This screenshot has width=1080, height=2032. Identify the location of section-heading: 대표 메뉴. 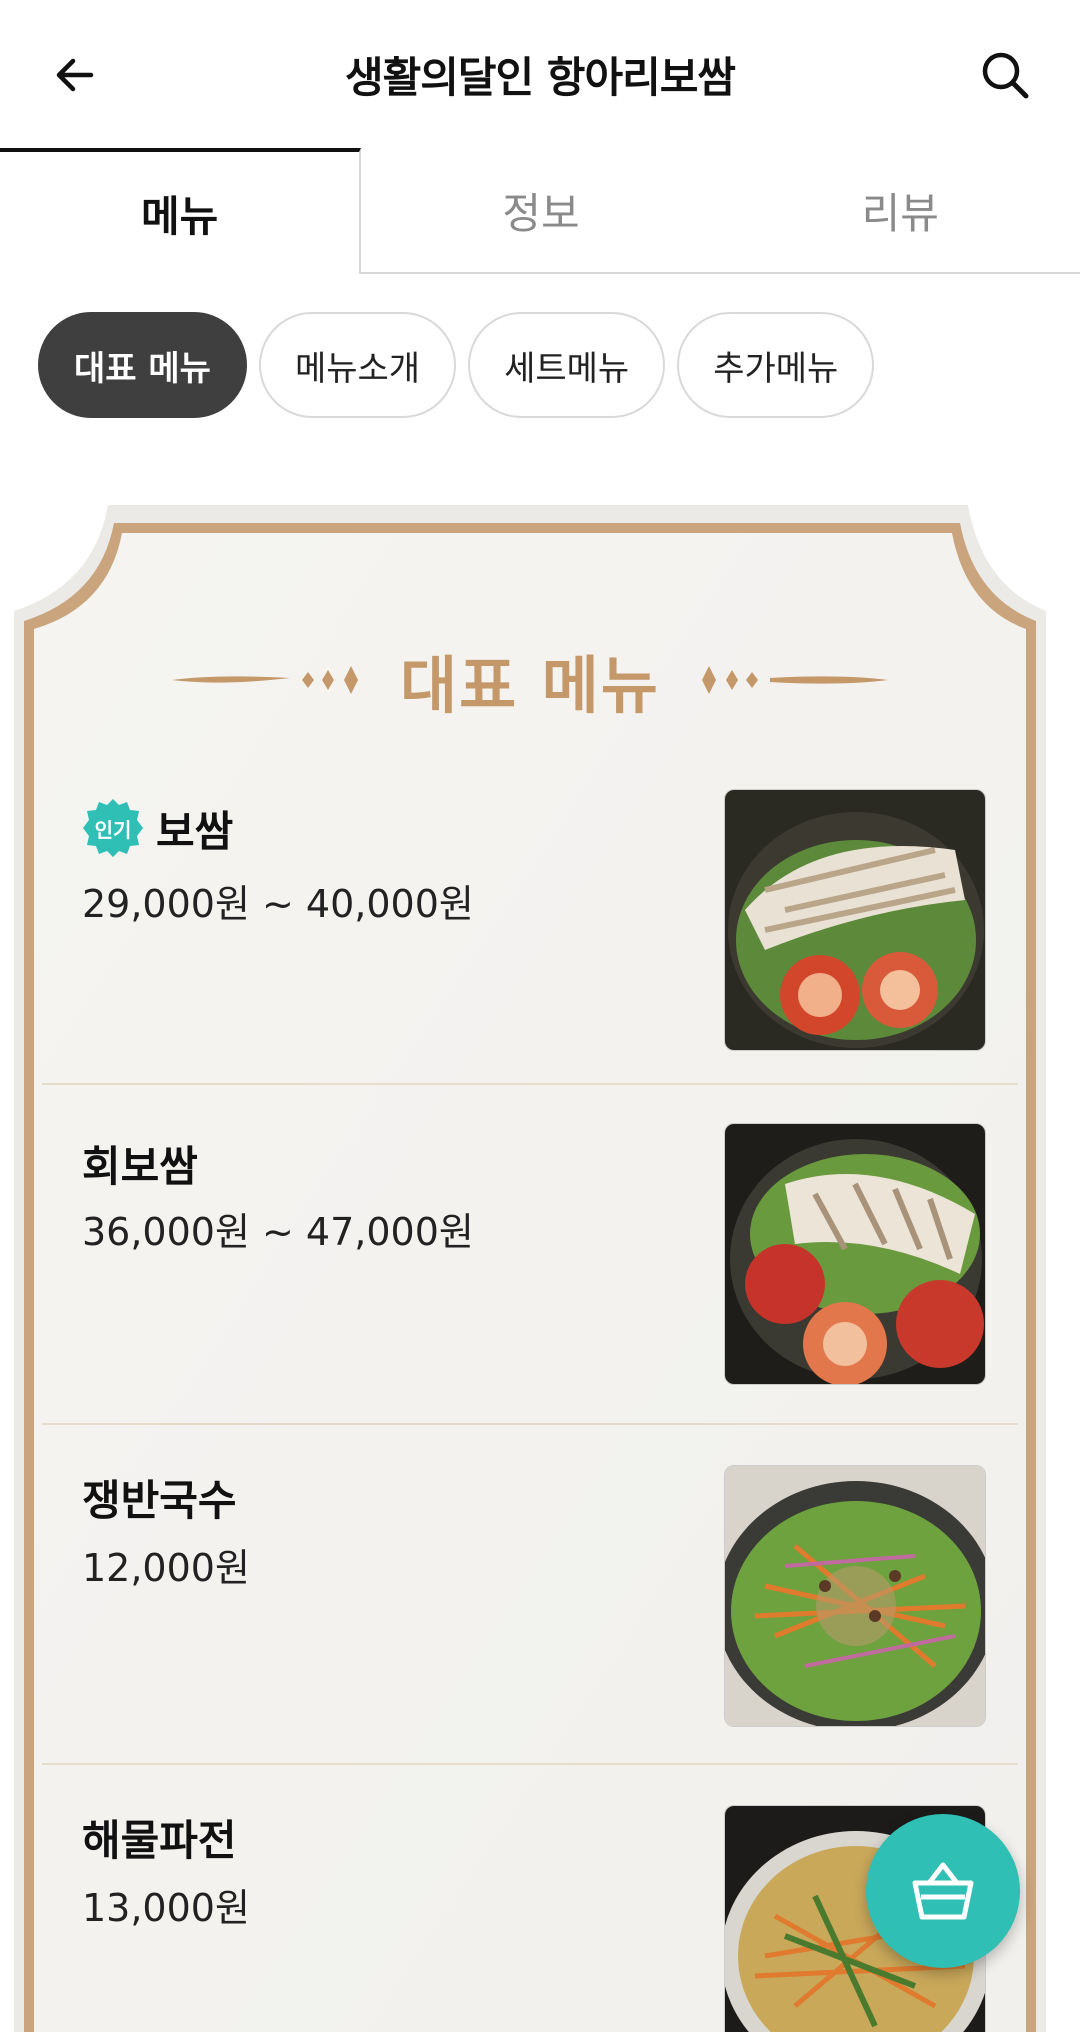
(530, 680).